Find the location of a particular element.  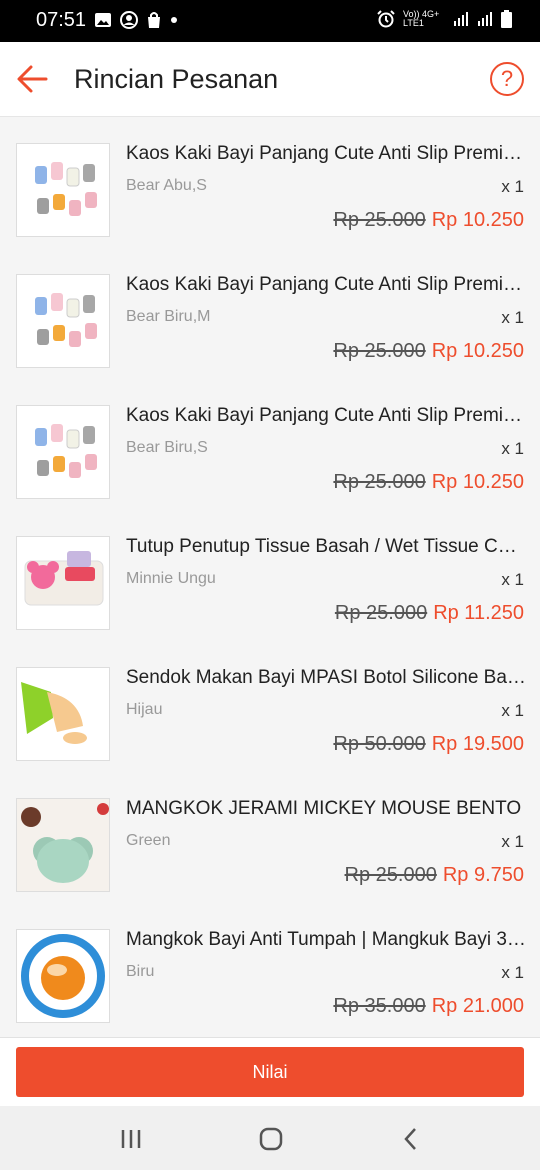

product-variant: Bear Biru,S is located at coordinates (167, 447).